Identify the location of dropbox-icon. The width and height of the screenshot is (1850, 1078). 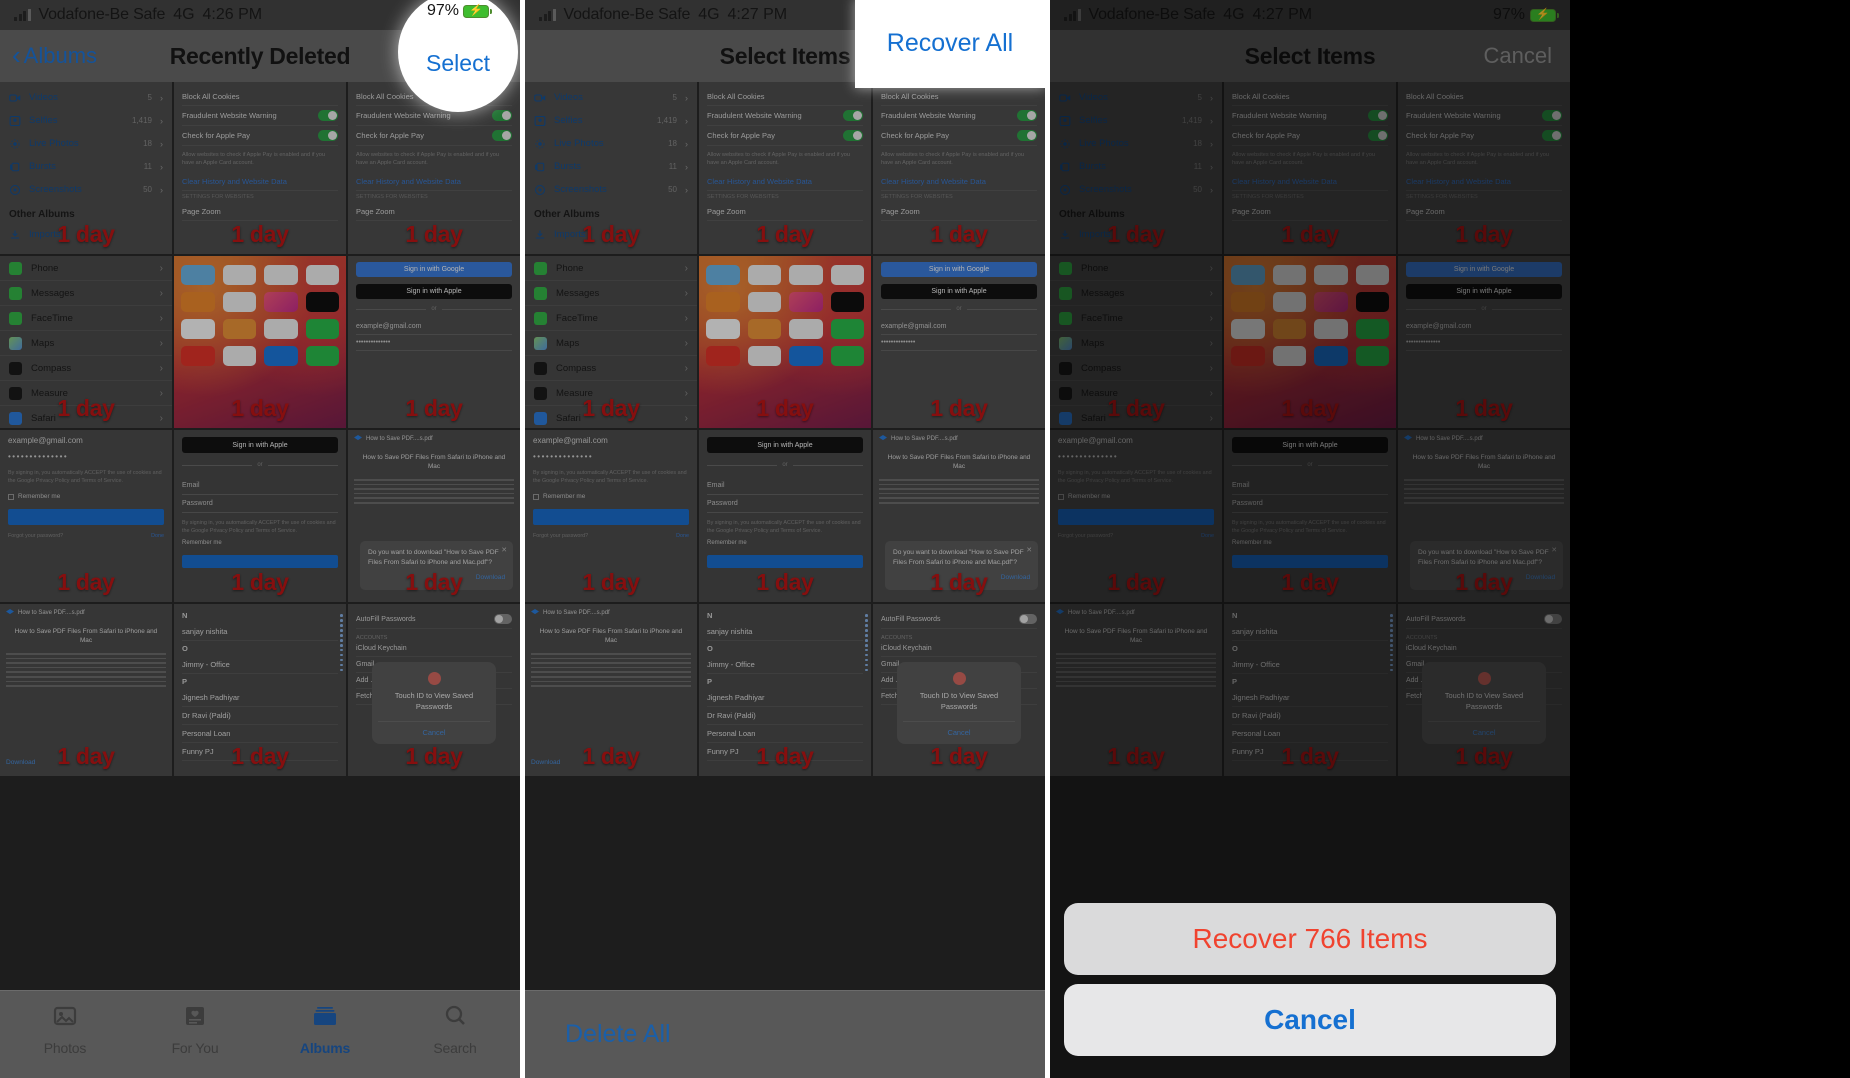
(358, 438).